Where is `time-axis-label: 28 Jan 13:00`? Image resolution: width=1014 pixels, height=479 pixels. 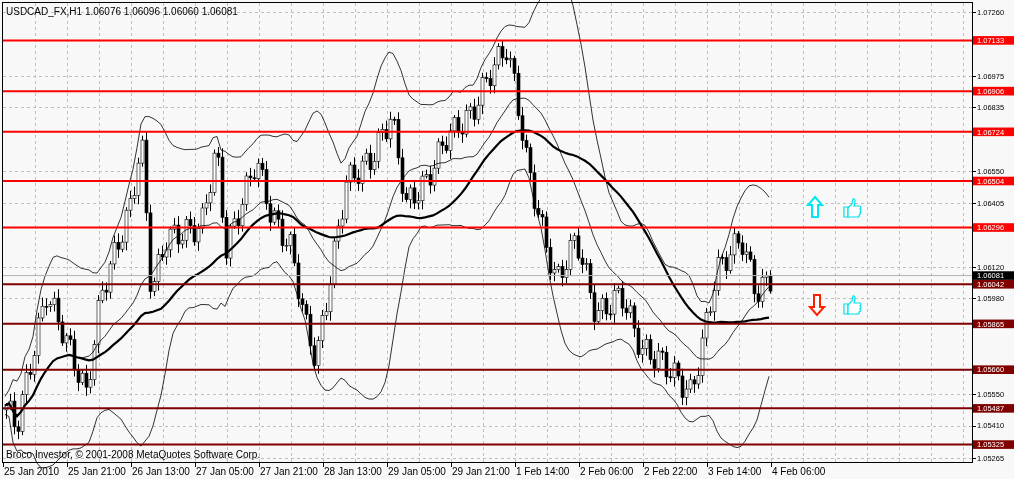 time-axis-label: 28 Jan 13:00 is located at coordinates (353, 471).